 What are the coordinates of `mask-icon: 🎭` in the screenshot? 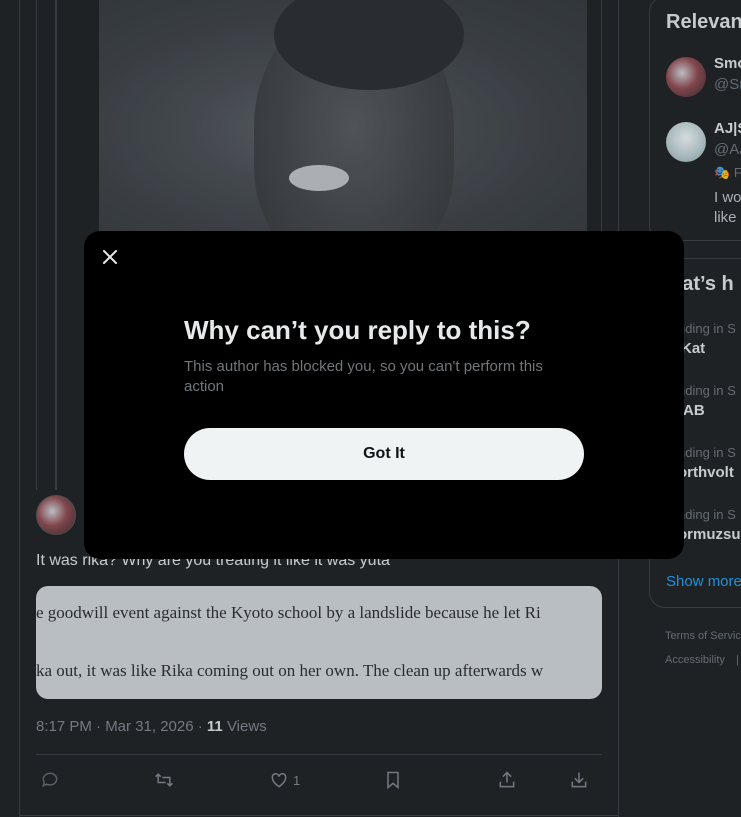 It's located at (722, 172).